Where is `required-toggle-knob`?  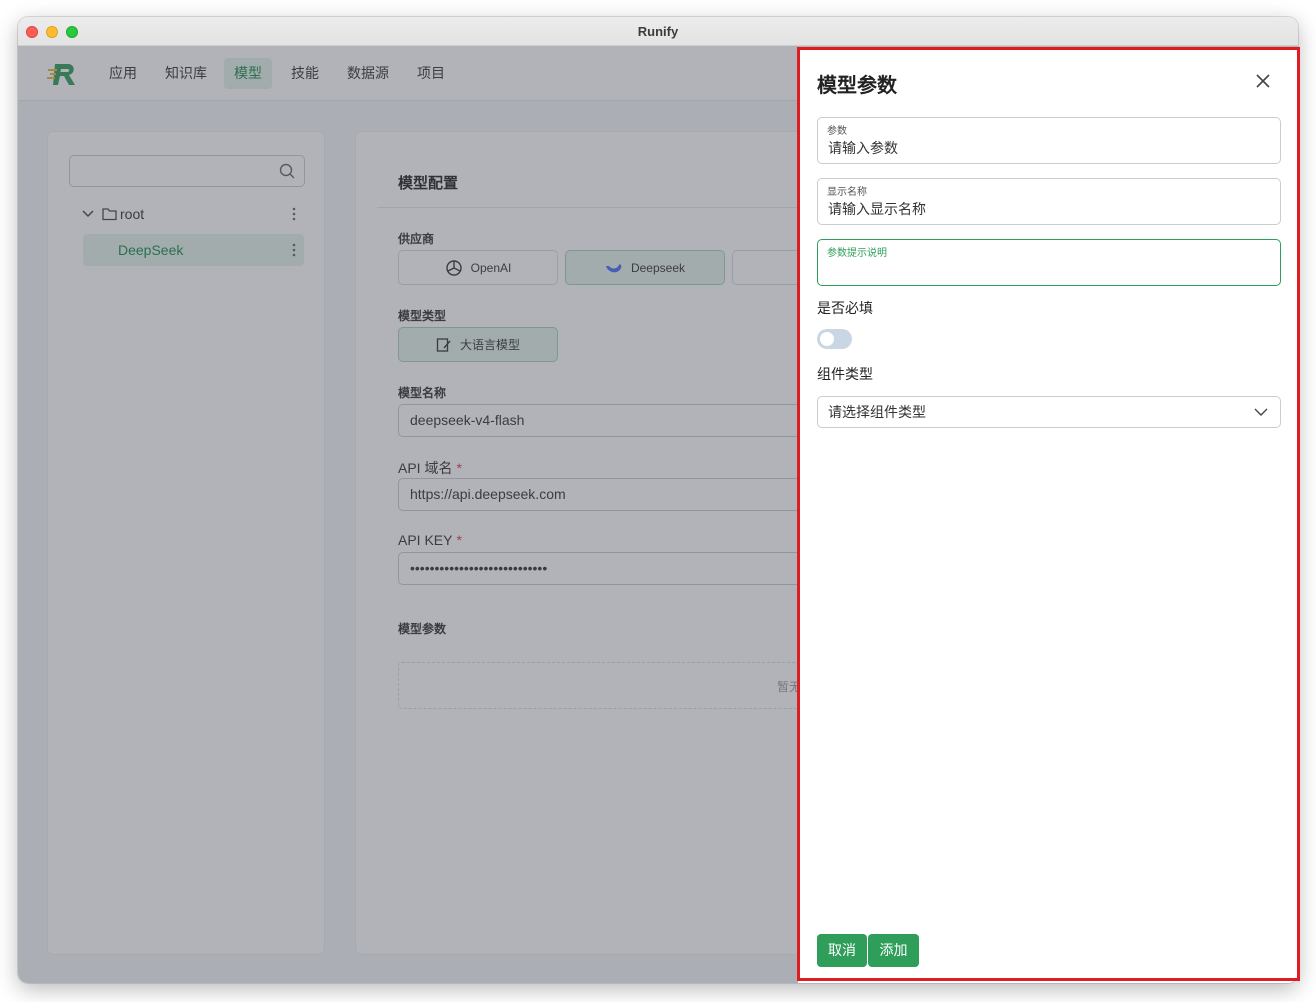 required-toggle-knob is located at coordinates (827, 339).